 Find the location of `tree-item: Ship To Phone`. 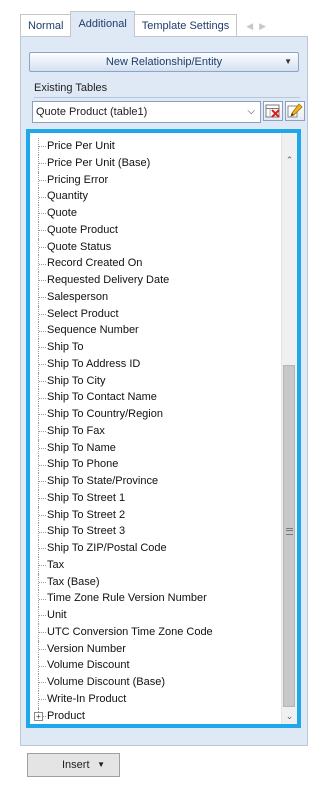

tree-item: Ship To Phone is located at coordinates (152, 464).